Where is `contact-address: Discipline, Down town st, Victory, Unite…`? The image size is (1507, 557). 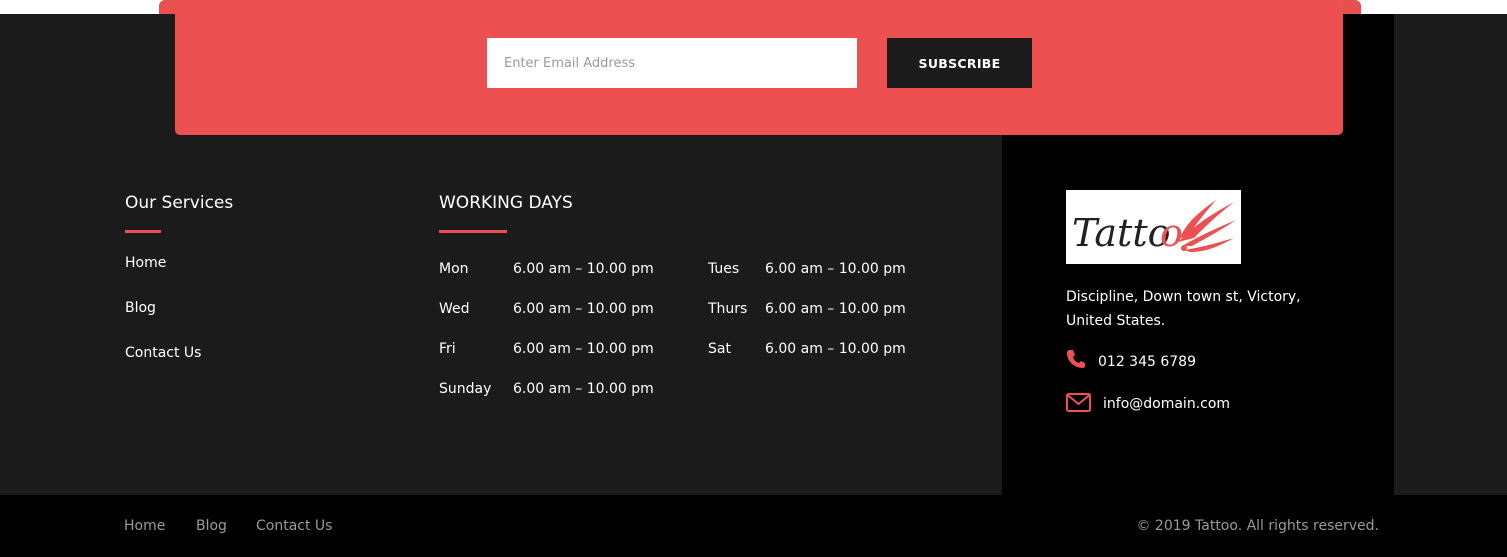
contact-address: Discipline, Down town st, Victory, Unite… is located at coordinates (1183, 309).